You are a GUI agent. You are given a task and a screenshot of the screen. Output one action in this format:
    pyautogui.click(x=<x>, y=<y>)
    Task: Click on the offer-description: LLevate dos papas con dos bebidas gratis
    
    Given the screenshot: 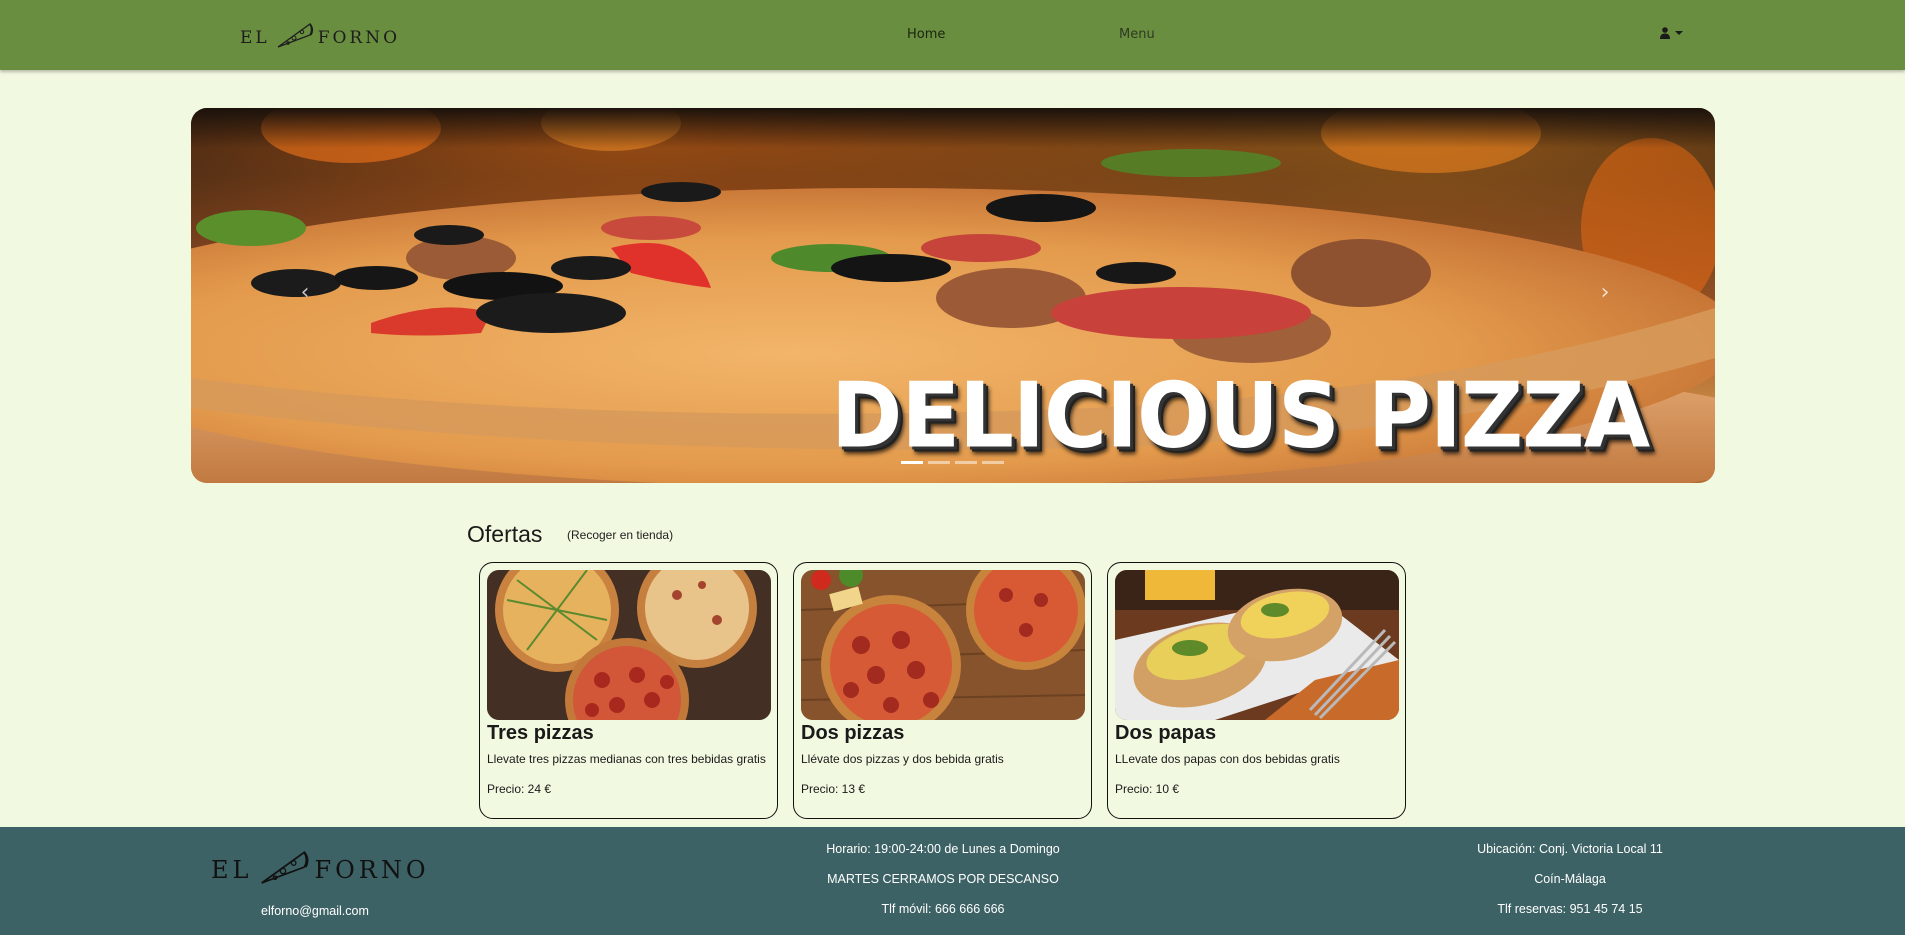 What is the action you would take?
    pyautogui.click(x=1227, y=759)
    